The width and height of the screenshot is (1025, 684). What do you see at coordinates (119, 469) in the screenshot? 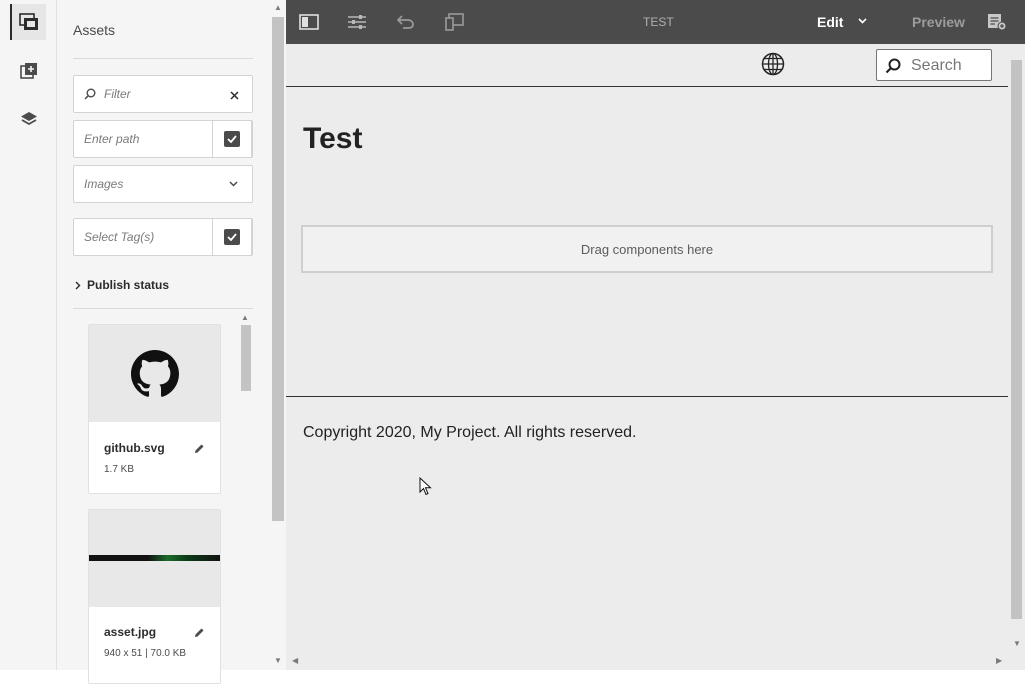
I see `asset-meta: 1.7 KB` at bounding box center [119, 469].